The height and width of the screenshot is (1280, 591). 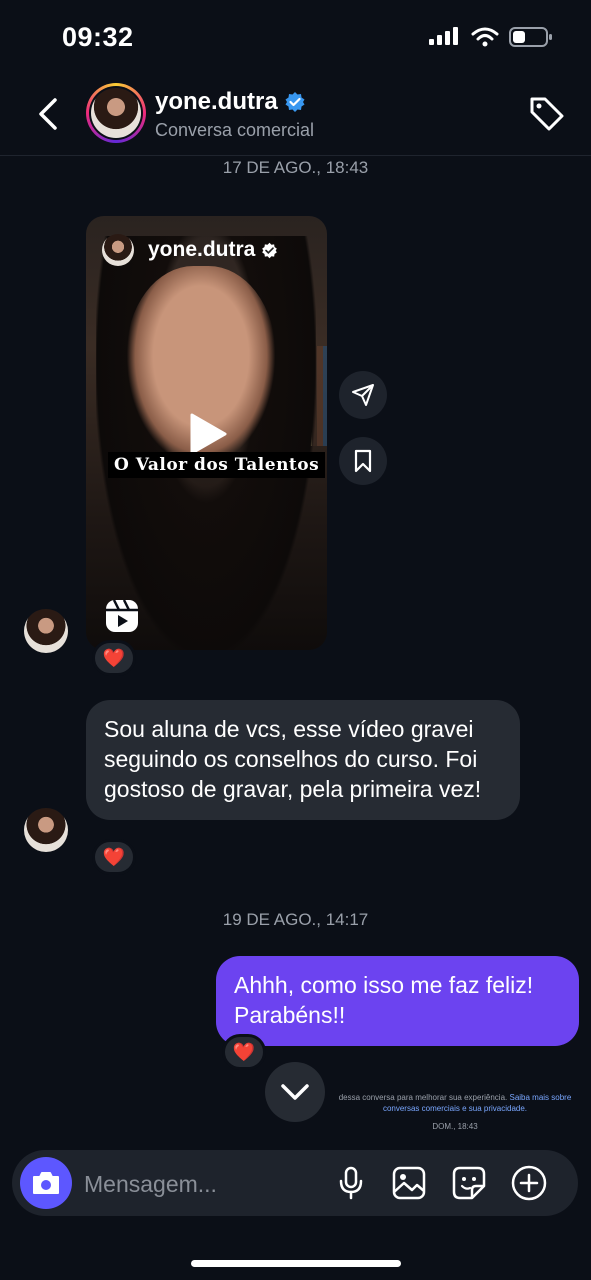 I want to click on bookmark-icon, so click(x=363, y=461).